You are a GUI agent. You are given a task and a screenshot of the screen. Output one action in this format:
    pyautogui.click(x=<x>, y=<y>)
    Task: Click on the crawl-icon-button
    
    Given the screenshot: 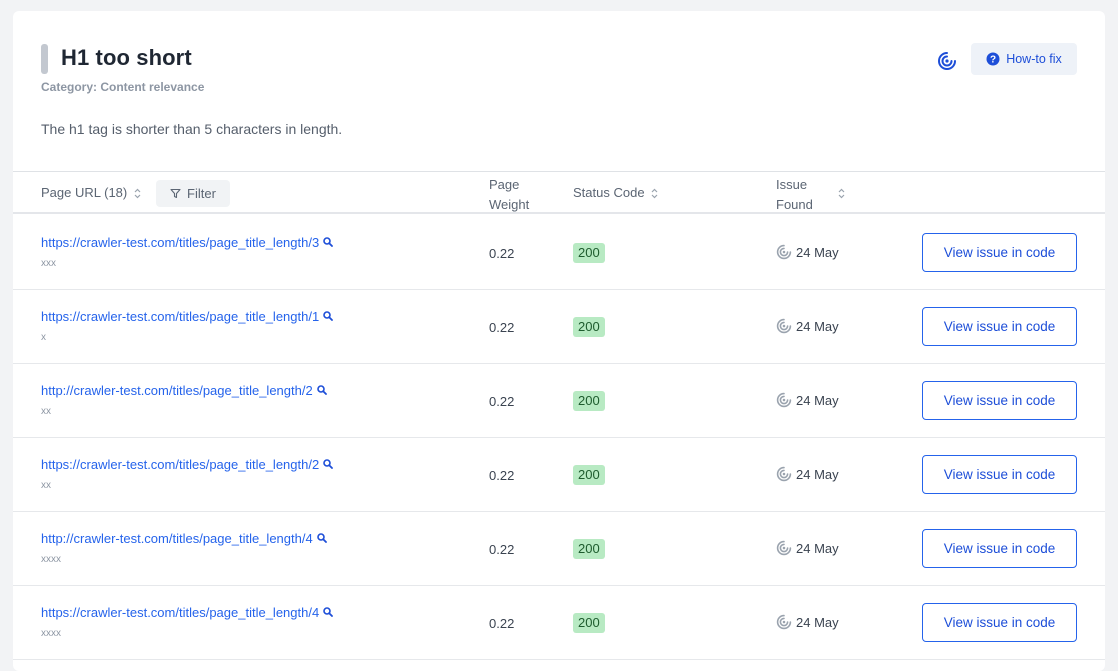 What is the action you would take?
    pyautogui.click(x=947, y=61)
    